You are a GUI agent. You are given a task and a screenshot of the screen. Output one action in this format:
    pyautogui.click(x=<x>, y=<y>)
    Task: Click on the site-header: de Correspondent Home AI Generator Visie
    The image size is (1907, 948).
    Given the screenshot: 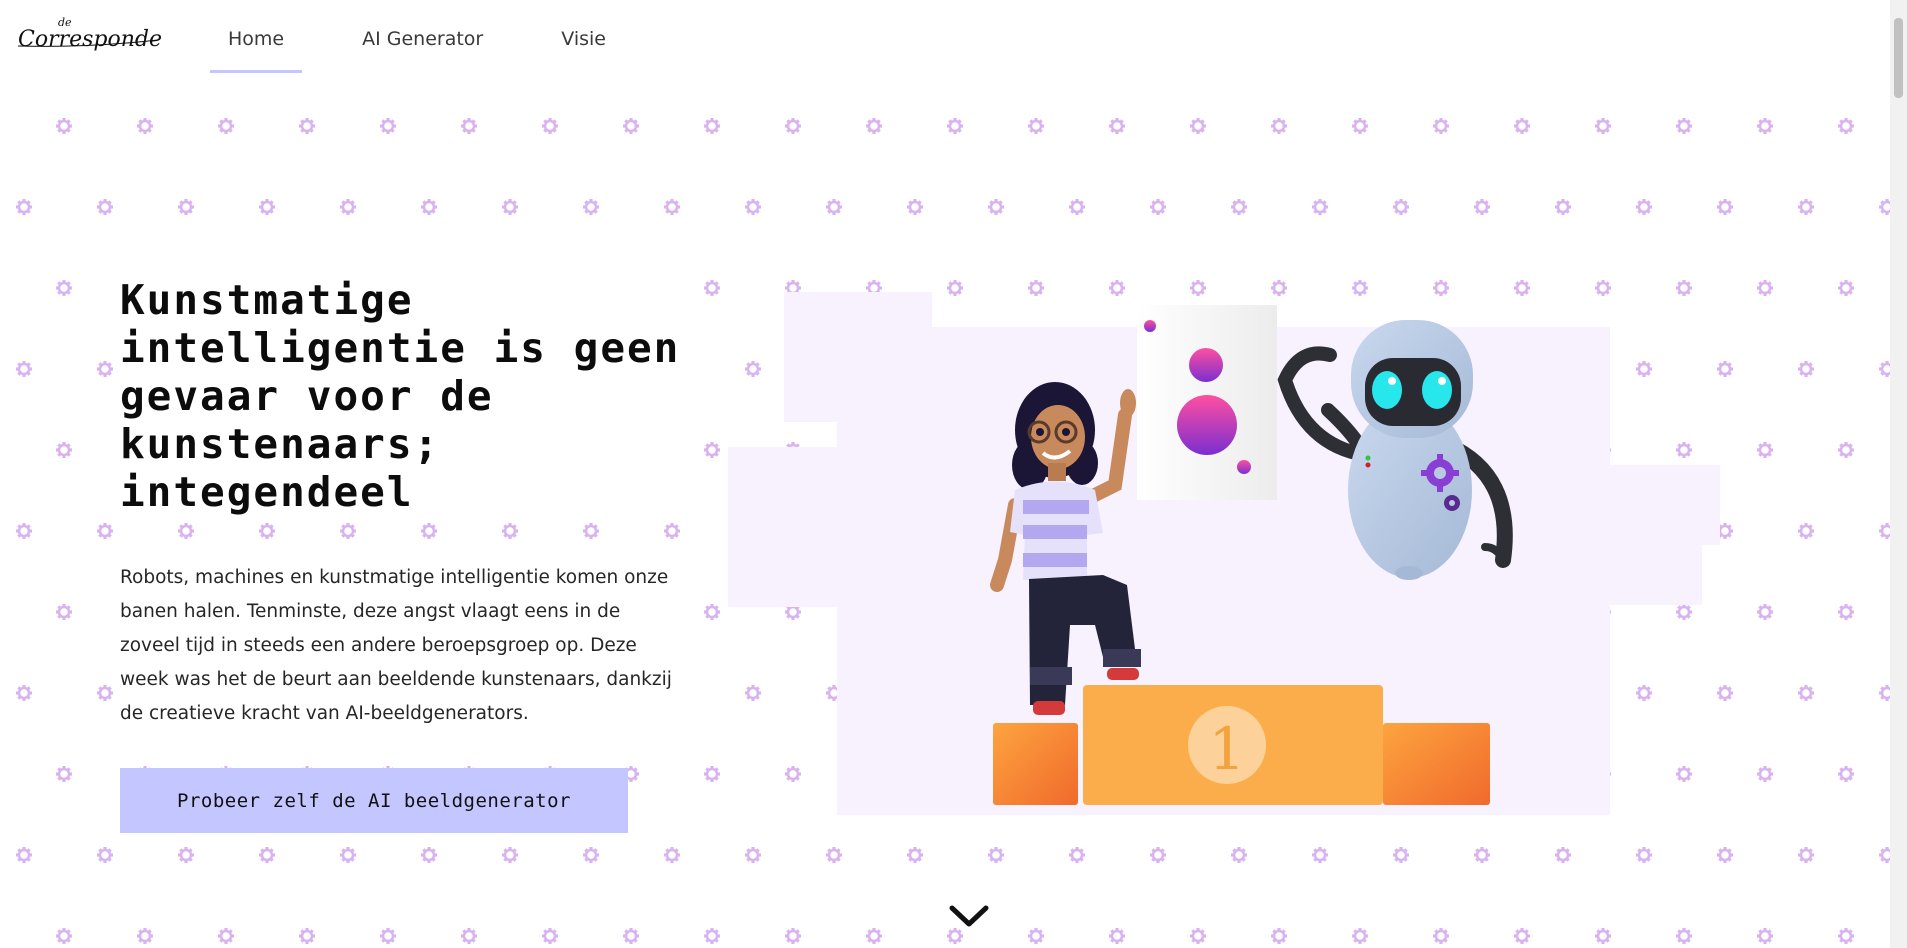 What is the action you would take?
    pyautogui.click(x=945, y=37)
    